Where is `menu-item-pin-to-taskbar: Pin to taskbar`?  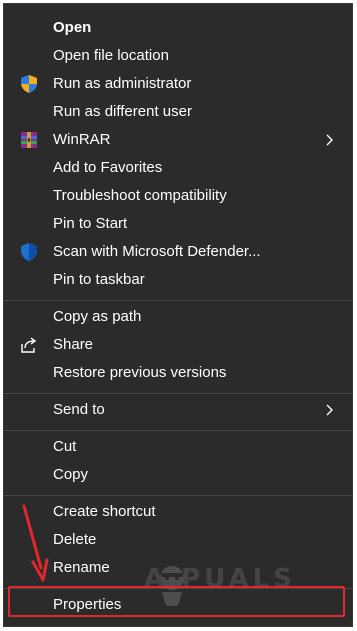 menu-item-pin-to-taskbar: Pin to taskbar is located at coordinates (178, 280).